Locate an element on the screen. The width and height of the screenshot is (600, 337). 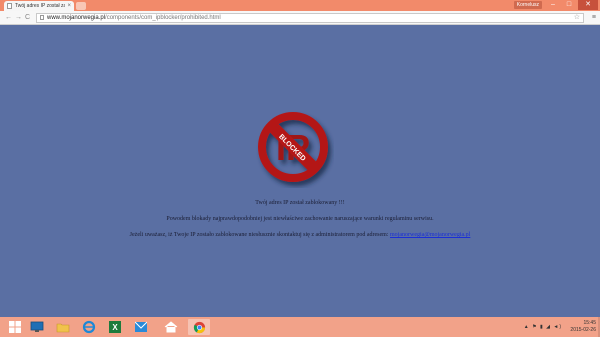
folder-icon is located at coordinates (63, 328).